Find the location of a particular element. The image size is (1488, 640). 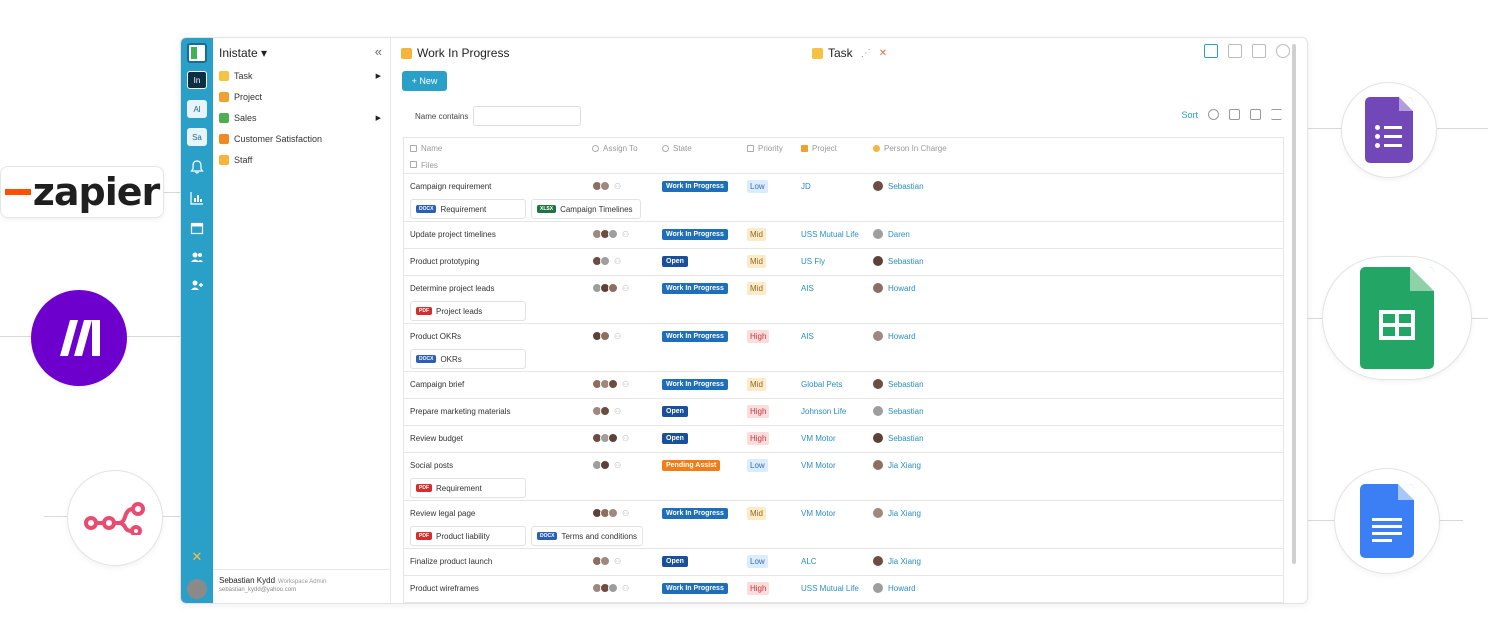

workspace-switch-al: Al is located at coordinates (197, 109).